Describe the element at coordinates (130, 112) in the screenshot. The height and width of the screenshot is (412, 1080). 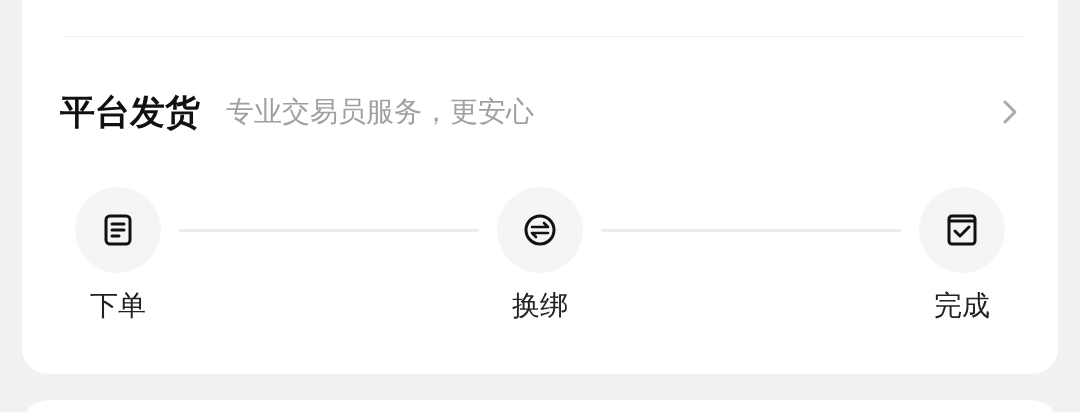
I see `section-title: 平台发货` at that location.